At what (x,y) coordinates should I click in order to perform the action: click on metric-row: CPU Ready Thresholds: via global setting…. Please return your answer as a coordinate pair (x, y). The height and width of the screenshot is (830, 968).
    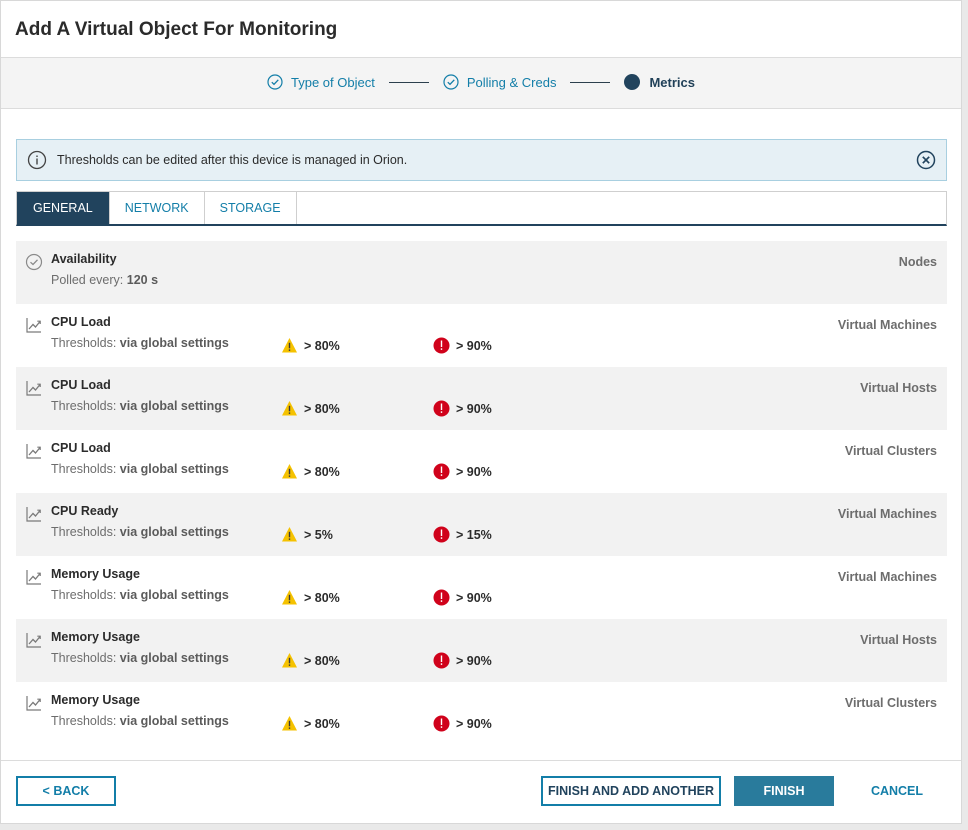
    Looking at the image, I should click on (481, 524).